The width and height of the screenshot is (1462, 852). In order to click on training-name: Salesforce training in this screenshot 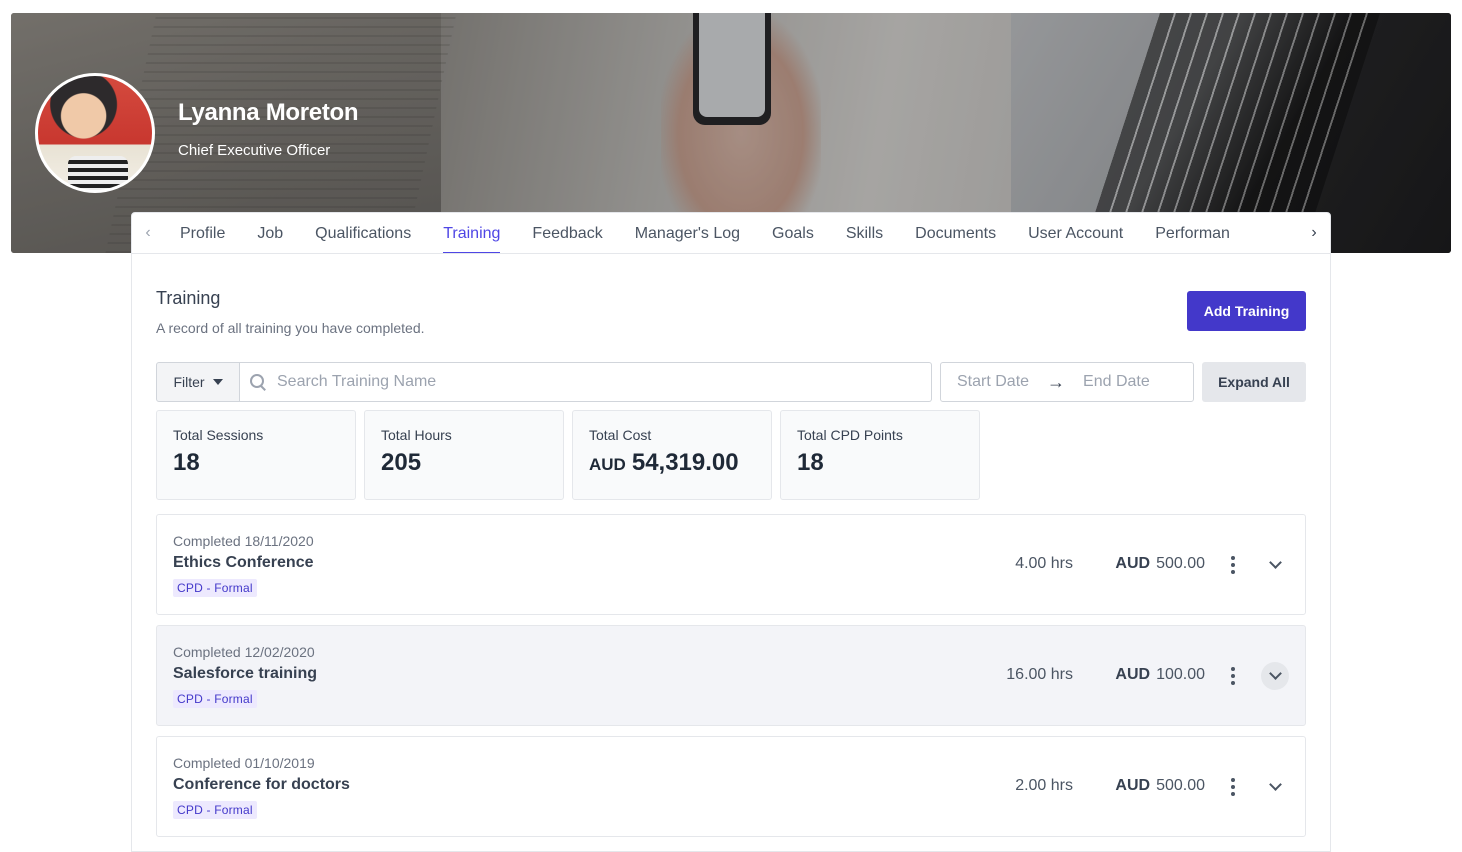, I will do `click(245, 673)`.